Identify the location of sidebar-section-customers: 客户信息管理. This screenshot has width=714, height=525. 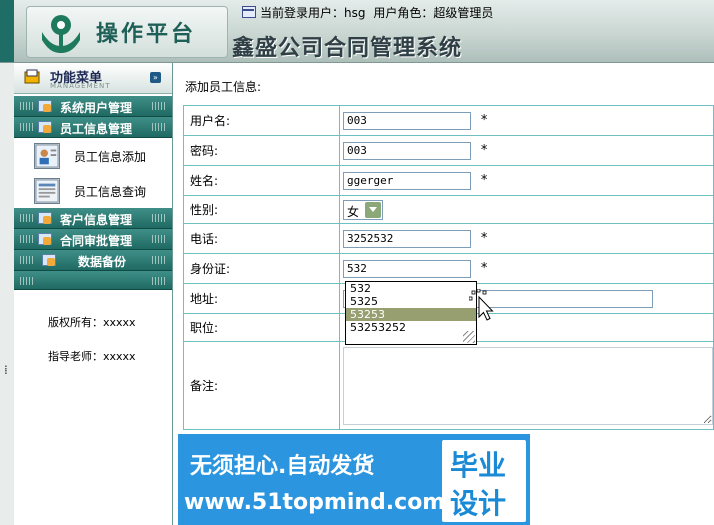
(93, 218).